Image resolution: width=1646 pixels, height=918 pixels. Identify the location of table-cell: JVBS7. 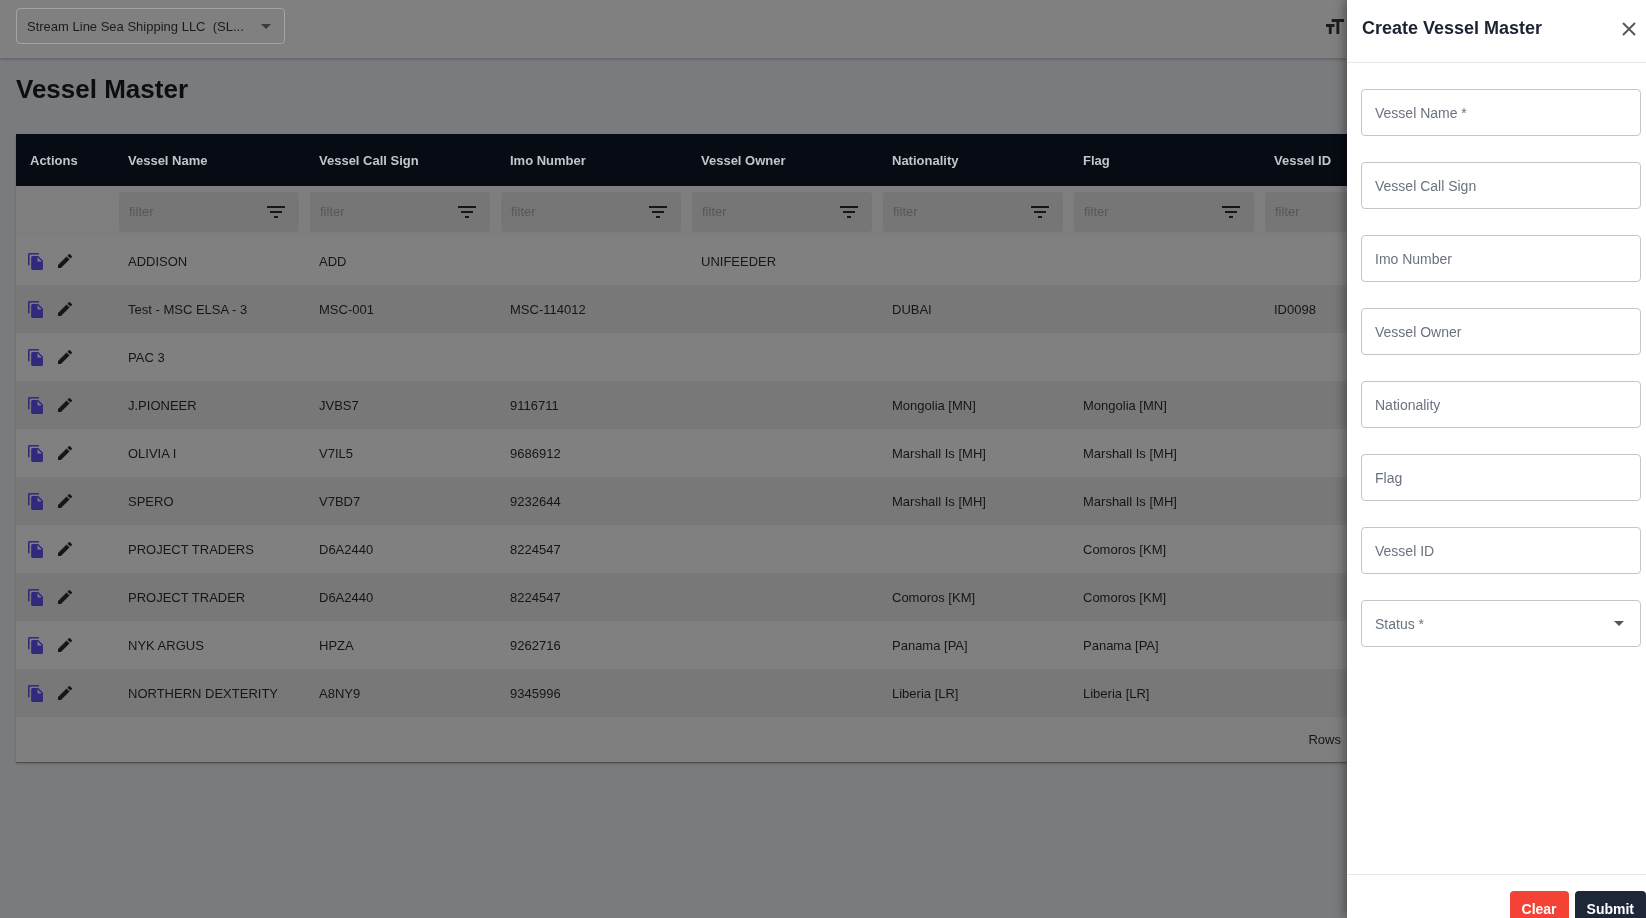
(339, 405).